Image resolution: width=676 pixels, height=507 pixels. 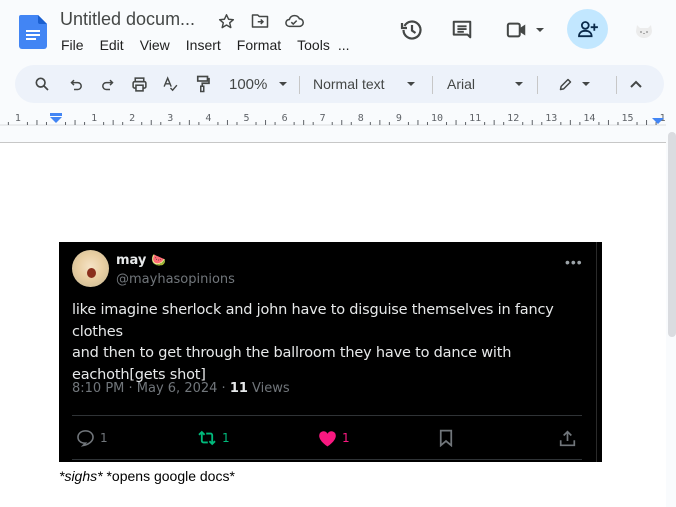 What do you see at coordinates (323, 118) in the screenshot?
I see `ruler-label: 7` at bounding box center [323, 118].